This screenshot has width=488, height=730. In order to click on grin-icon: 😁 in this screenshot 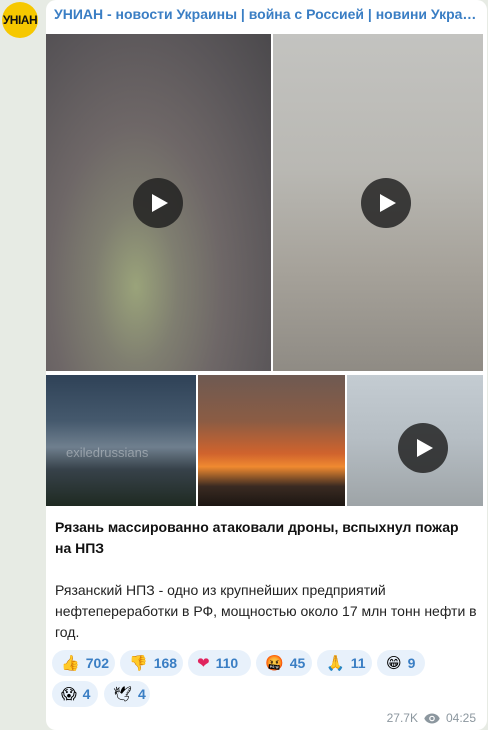, I will do `click(394, 663)`.